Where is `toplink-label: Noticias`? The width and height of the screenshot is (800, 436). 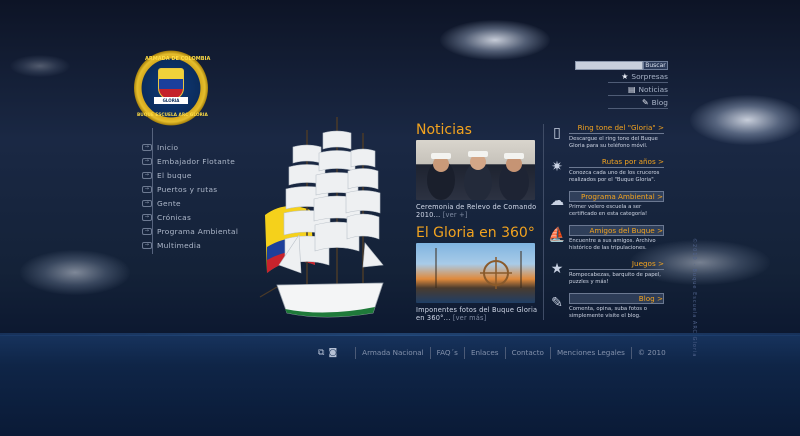 toplink-label: Noticias is located at coordinates (653, 89).